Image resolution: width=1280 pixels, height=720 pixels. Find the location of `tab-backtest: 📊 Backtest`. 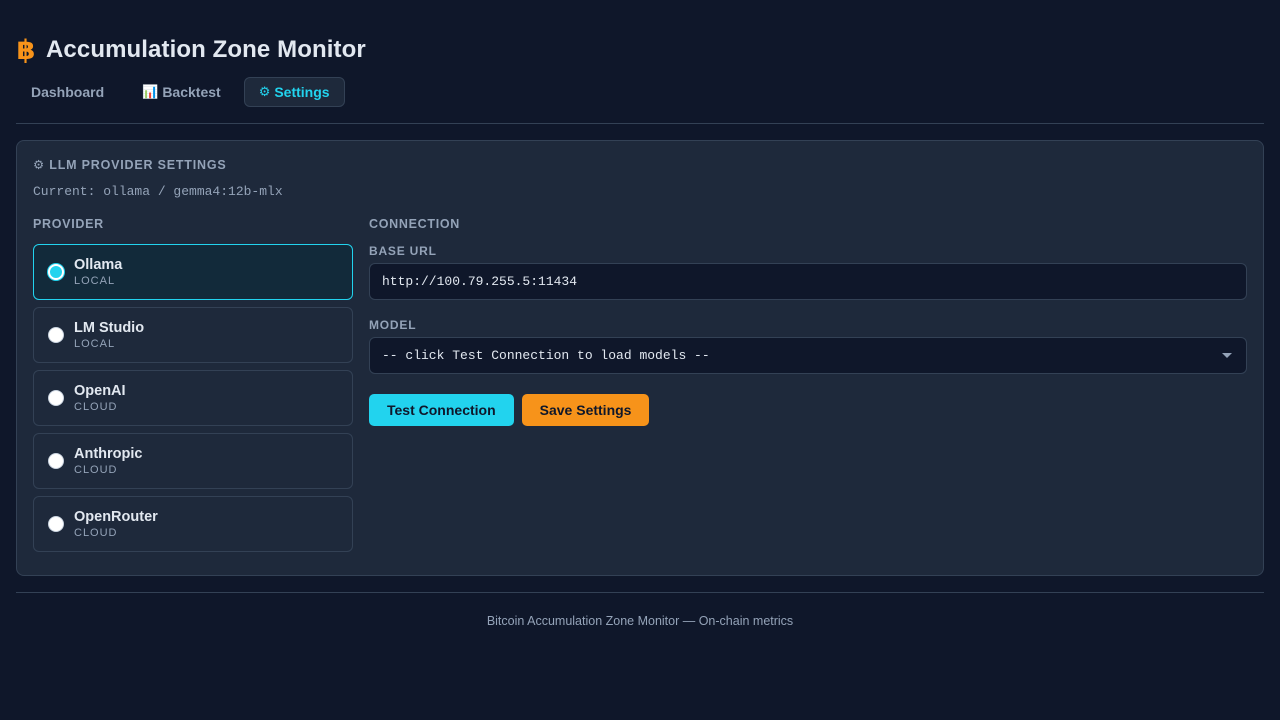

tab-backtest: 📊 Backtest is located at coordinates (181, 92).